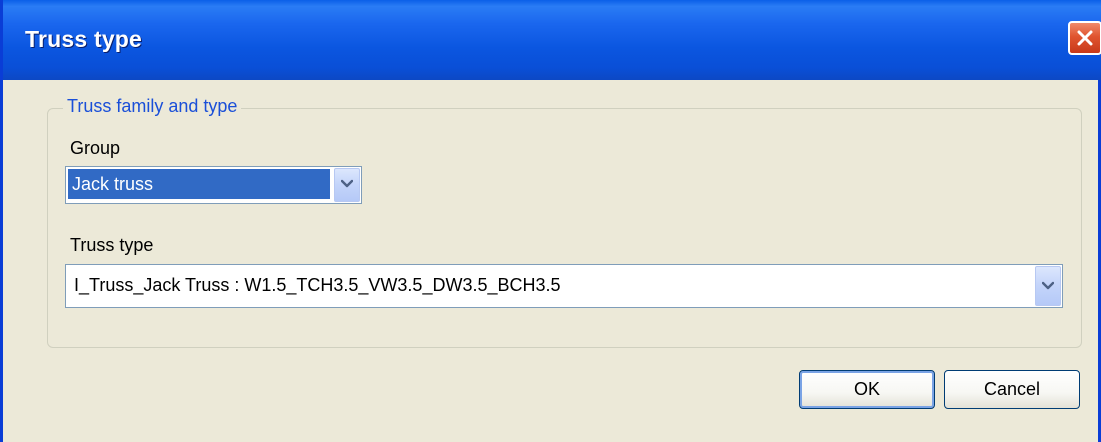  I want to click on close-button, so click(1084, 38).